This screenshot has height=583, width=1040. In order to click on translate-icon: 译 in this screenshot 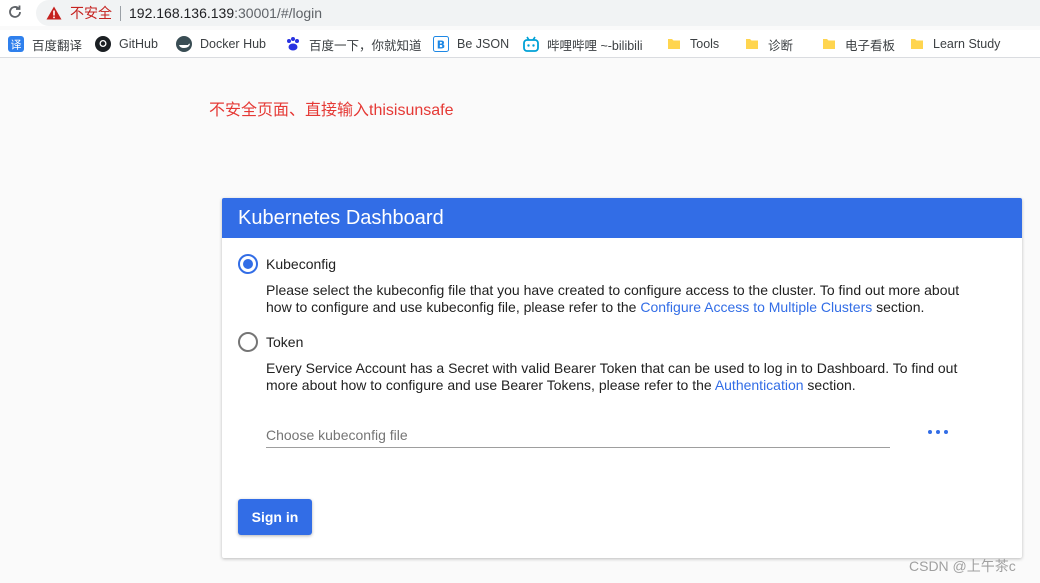, I will do `click(16, 44)`.